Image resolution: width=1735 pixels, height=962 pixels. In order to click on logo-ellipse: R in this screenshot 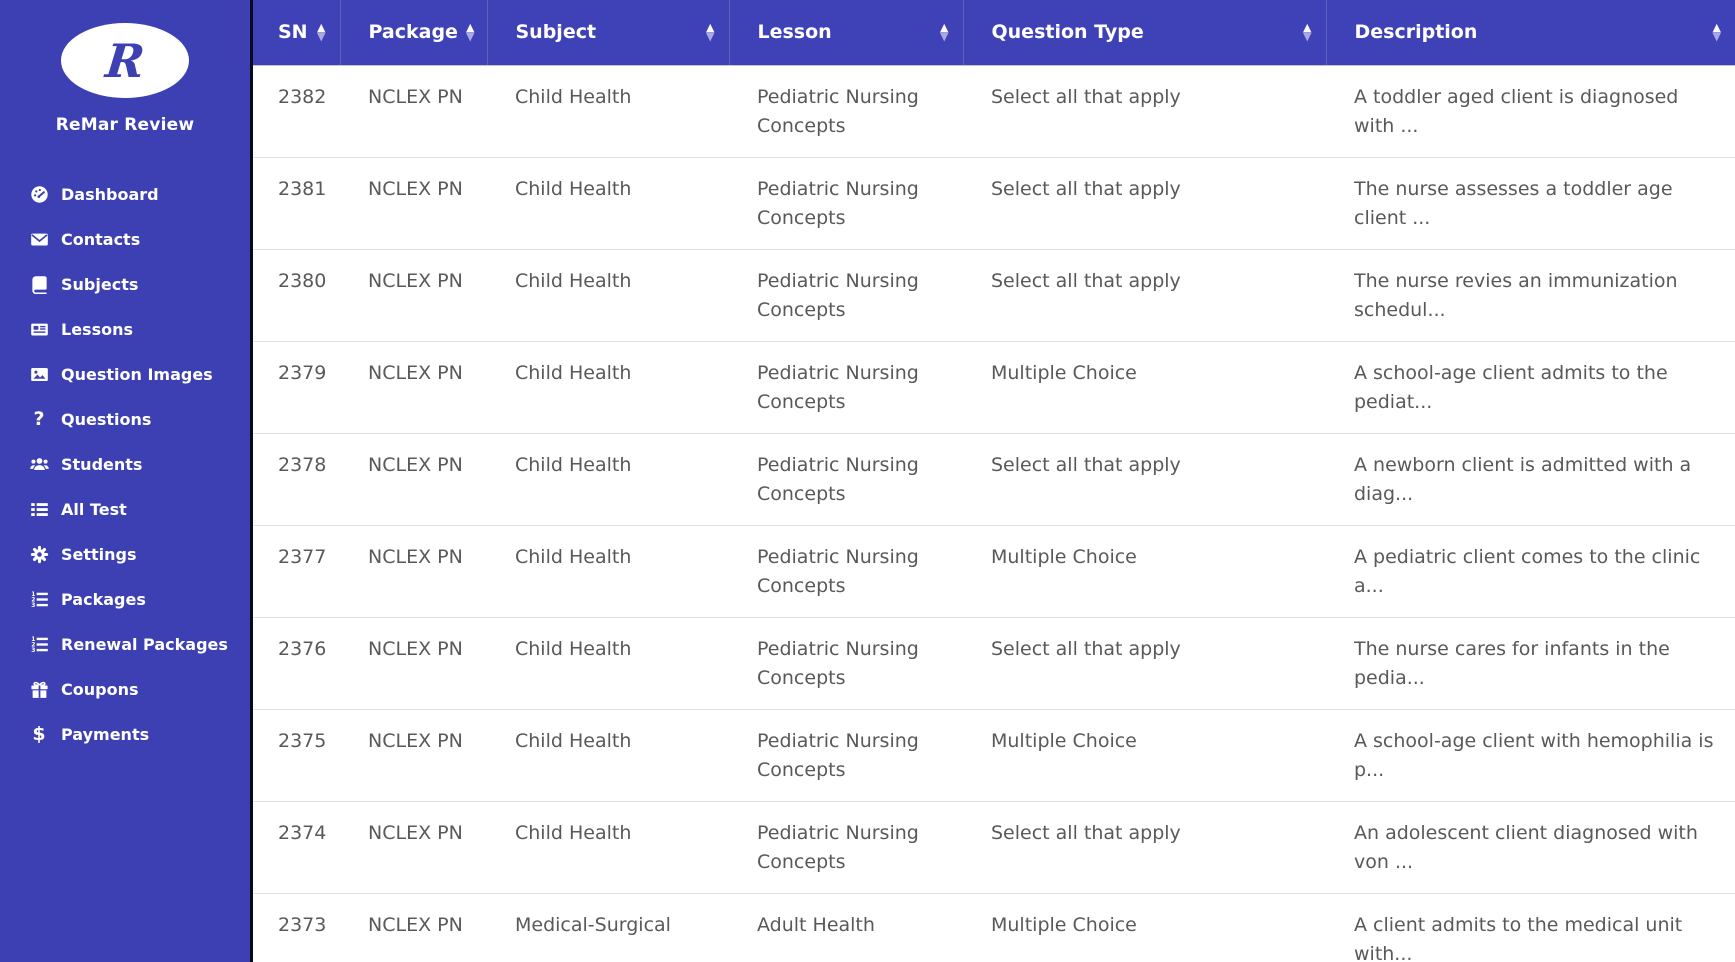, I will do `click(125, 60)`.